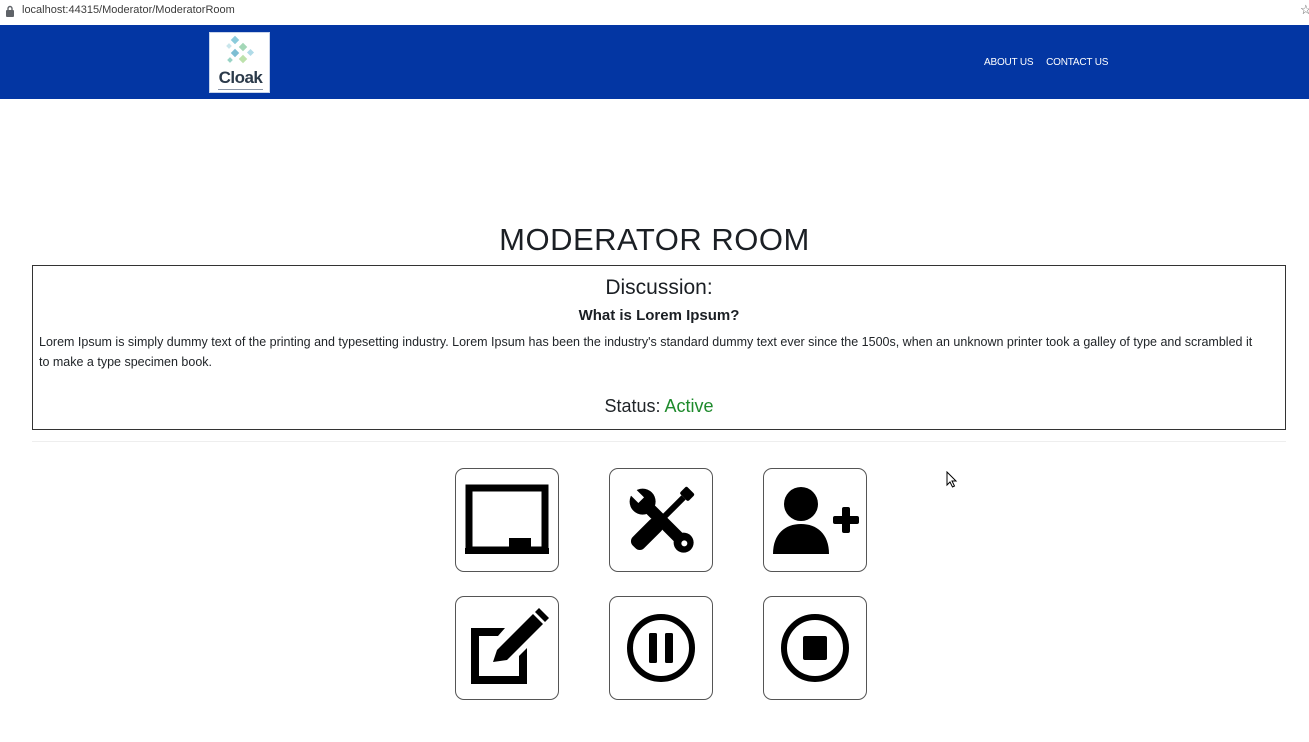  I want to click on discussion-question: What is Lorem Ipsum?, so click(659, 315).